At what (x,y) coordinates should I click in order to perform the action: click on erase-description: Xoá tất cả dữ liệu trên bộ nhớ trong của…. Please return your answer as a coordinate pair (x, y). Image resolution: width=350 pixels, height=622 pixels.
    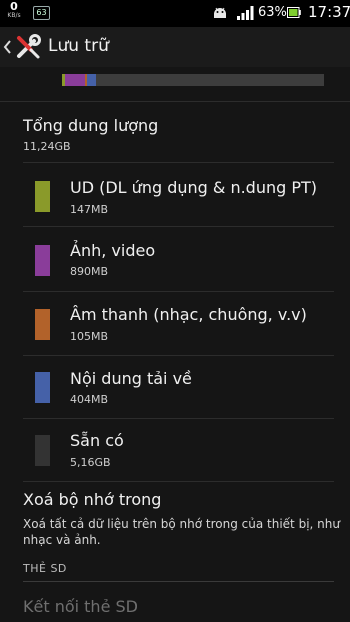
    Looking at the image, I should click on (181, 532).